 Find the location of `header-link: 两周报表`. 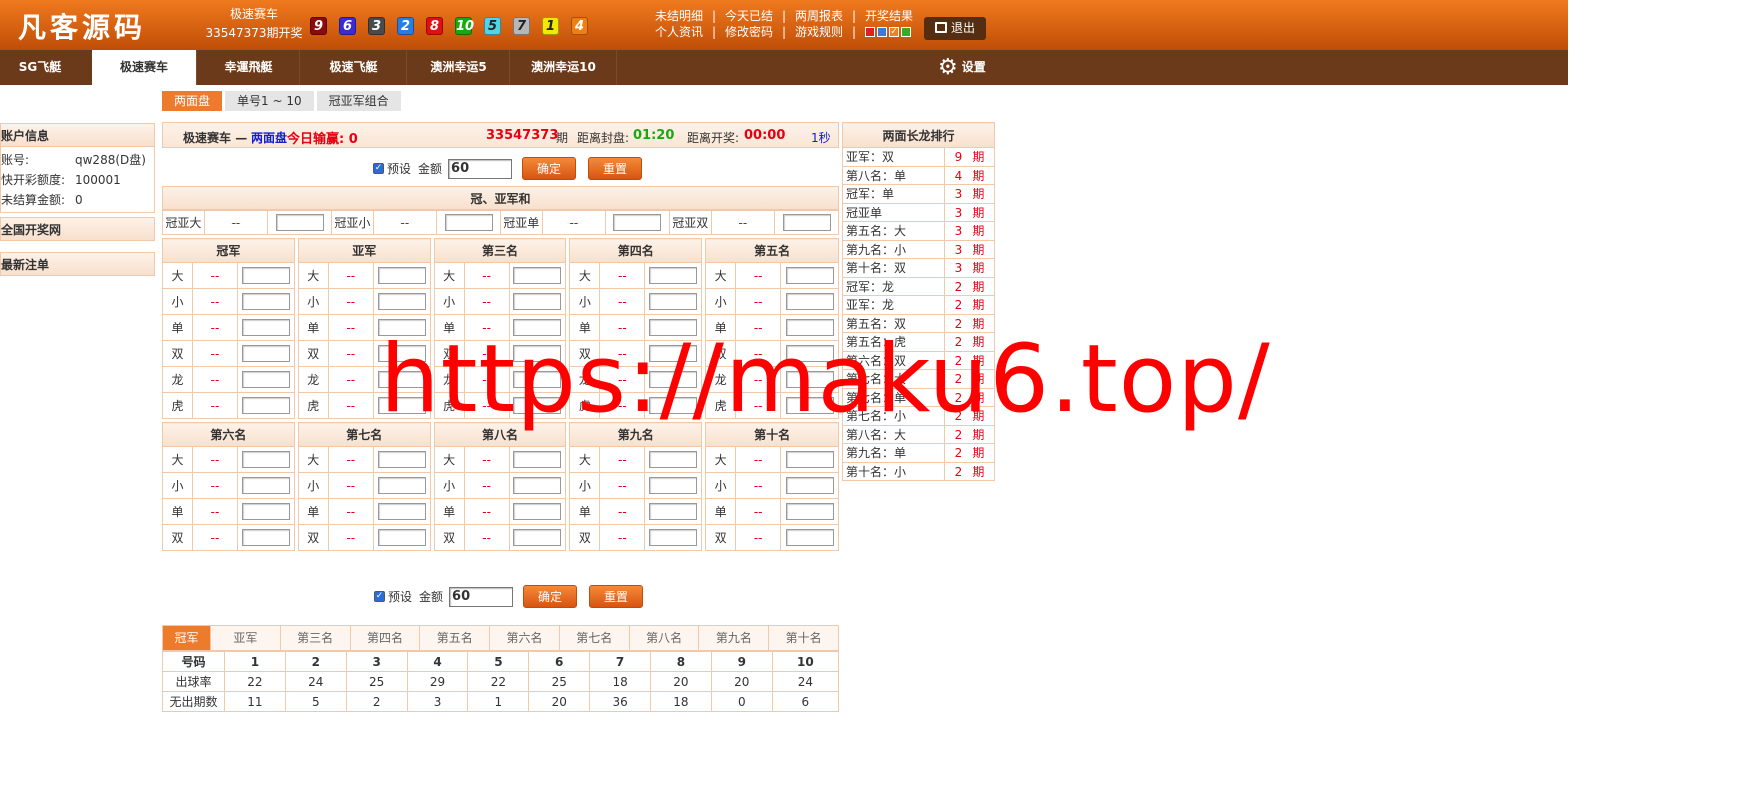

header-link: 两周报表 is located at coordinates (819, 16).